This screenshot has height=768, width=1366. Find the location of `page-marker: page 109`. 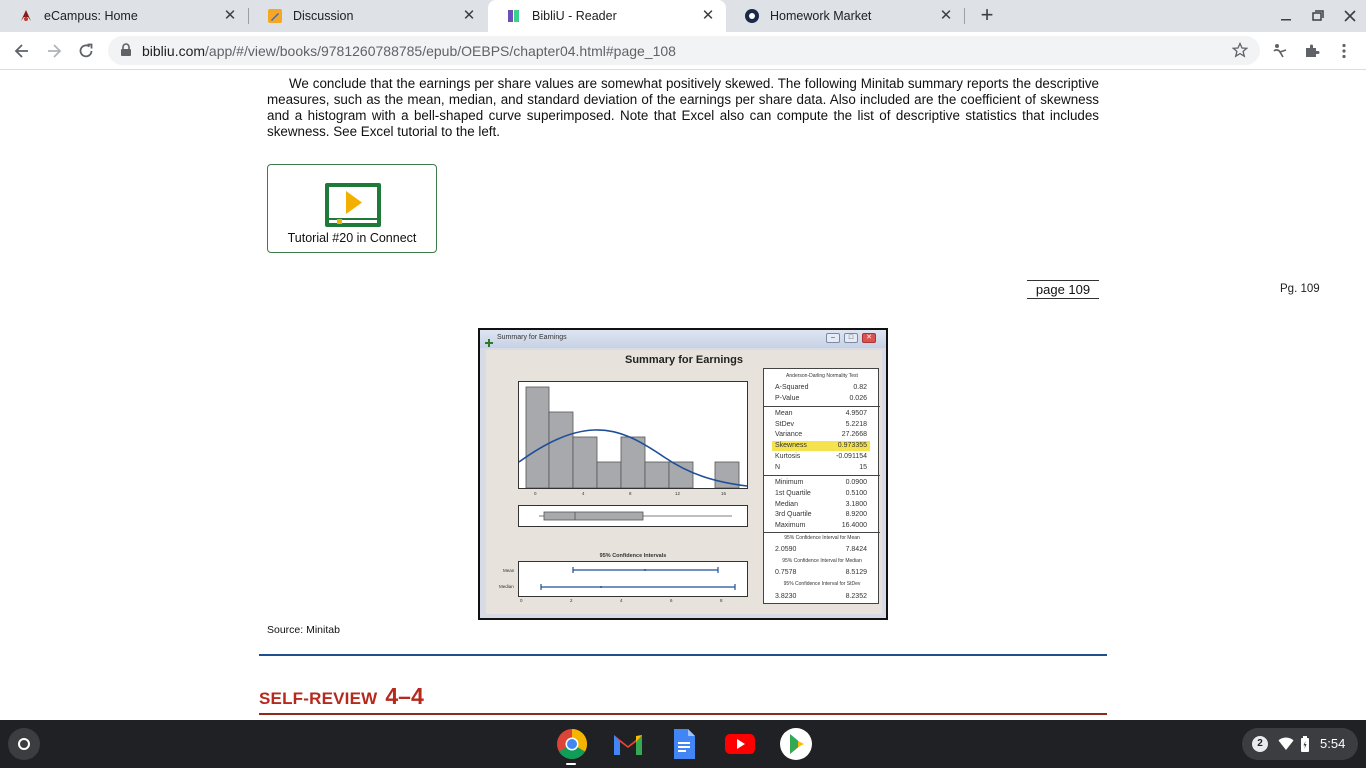

page-marker: page 109 is located at coordinates (1063, 289).